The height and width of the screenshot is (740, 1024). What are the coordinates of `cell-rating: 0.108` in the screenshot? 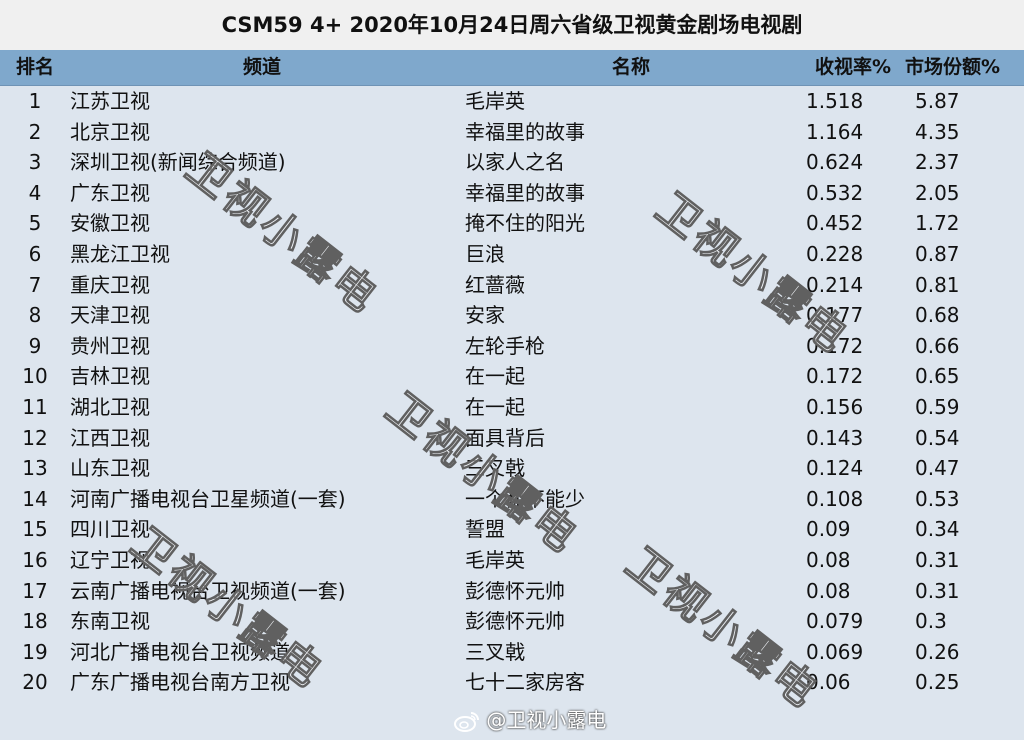 It's located at (835, 498).